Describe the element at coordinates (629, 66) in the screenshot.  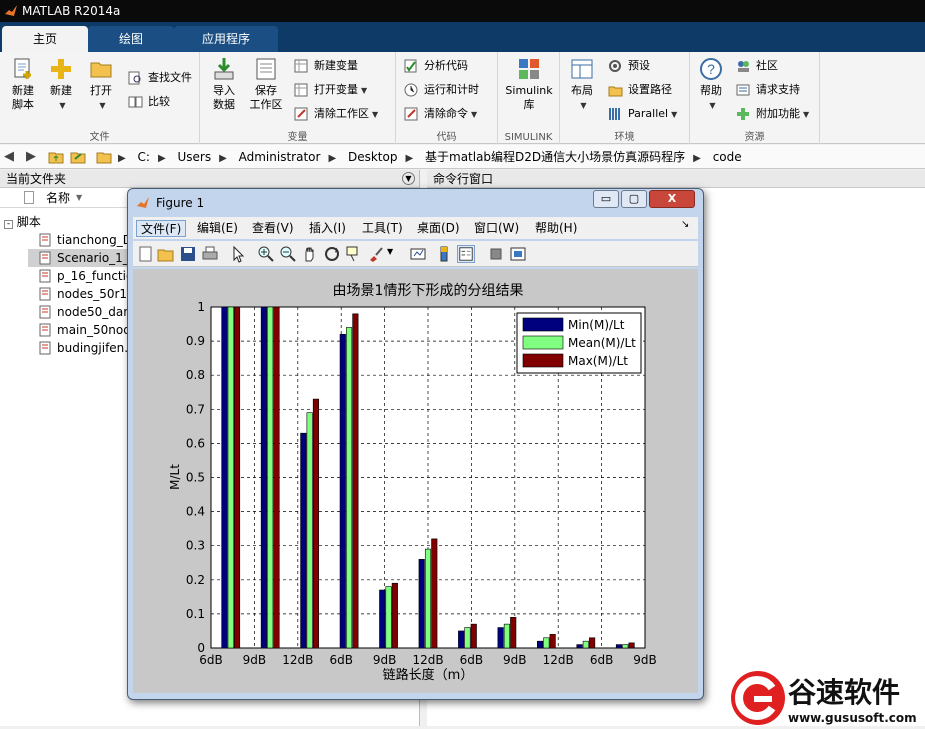
I see `preferences-button: 预设` at that location.